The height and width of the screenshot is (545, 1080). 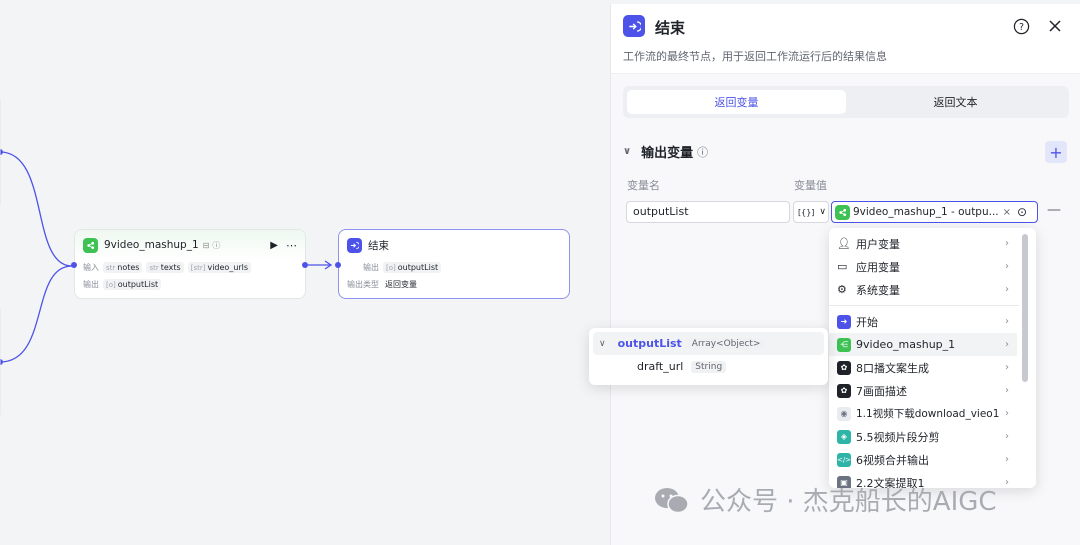 I want to click on end-node: 结束 输出 [o] outputList 输出类型 返回变量, so click(x=454, y=264).